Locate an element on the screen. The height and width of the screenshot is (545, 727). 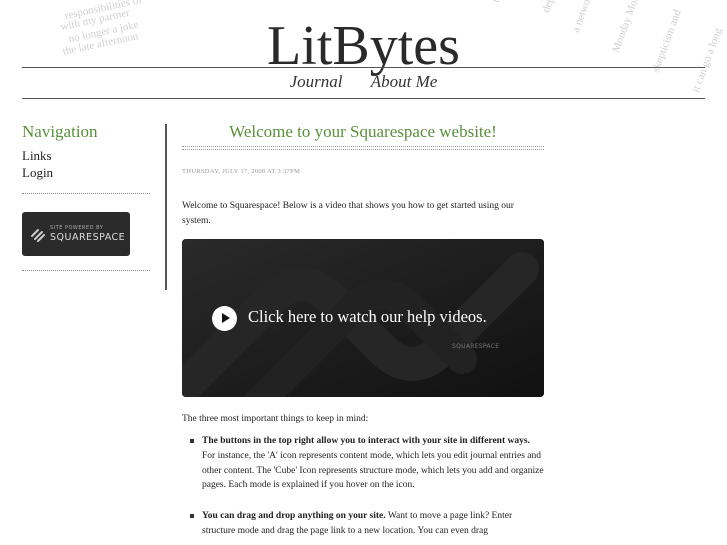
badge-big-text: SQUARESPACE is located at coordinates (88, 237).